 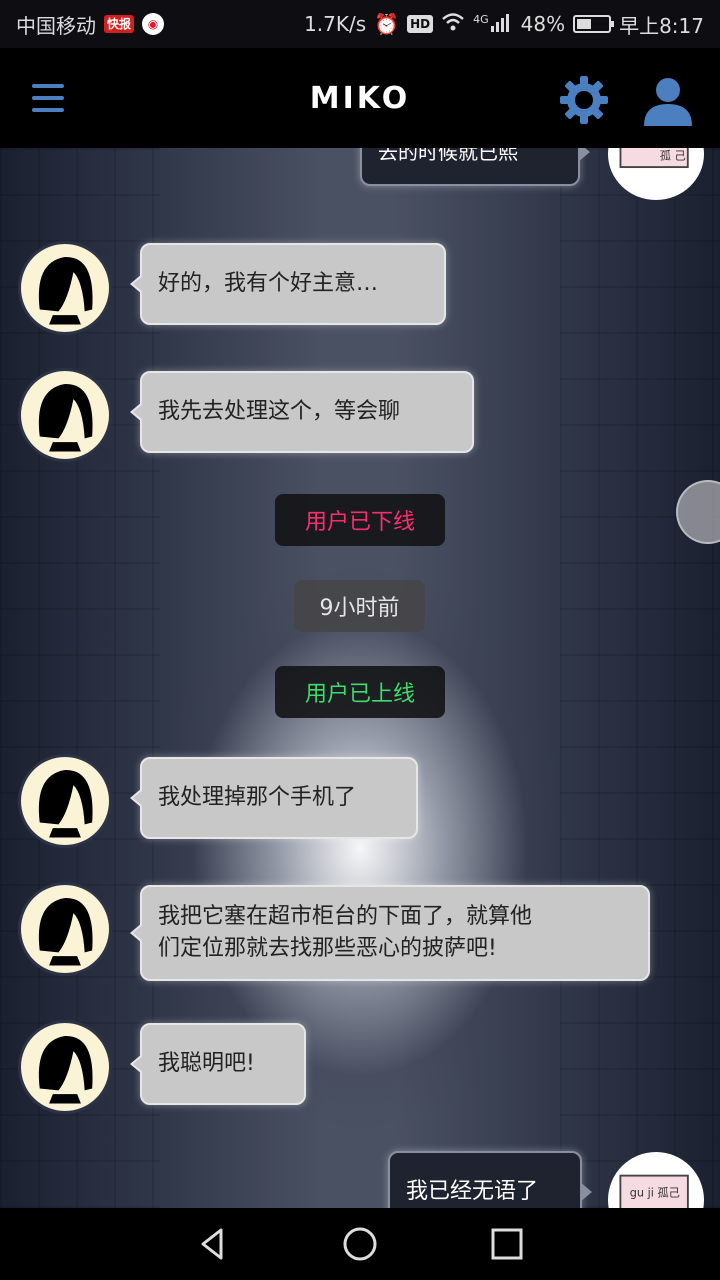 I want to click on time-ago-label: 9小时前, so click(x=359, y=608).